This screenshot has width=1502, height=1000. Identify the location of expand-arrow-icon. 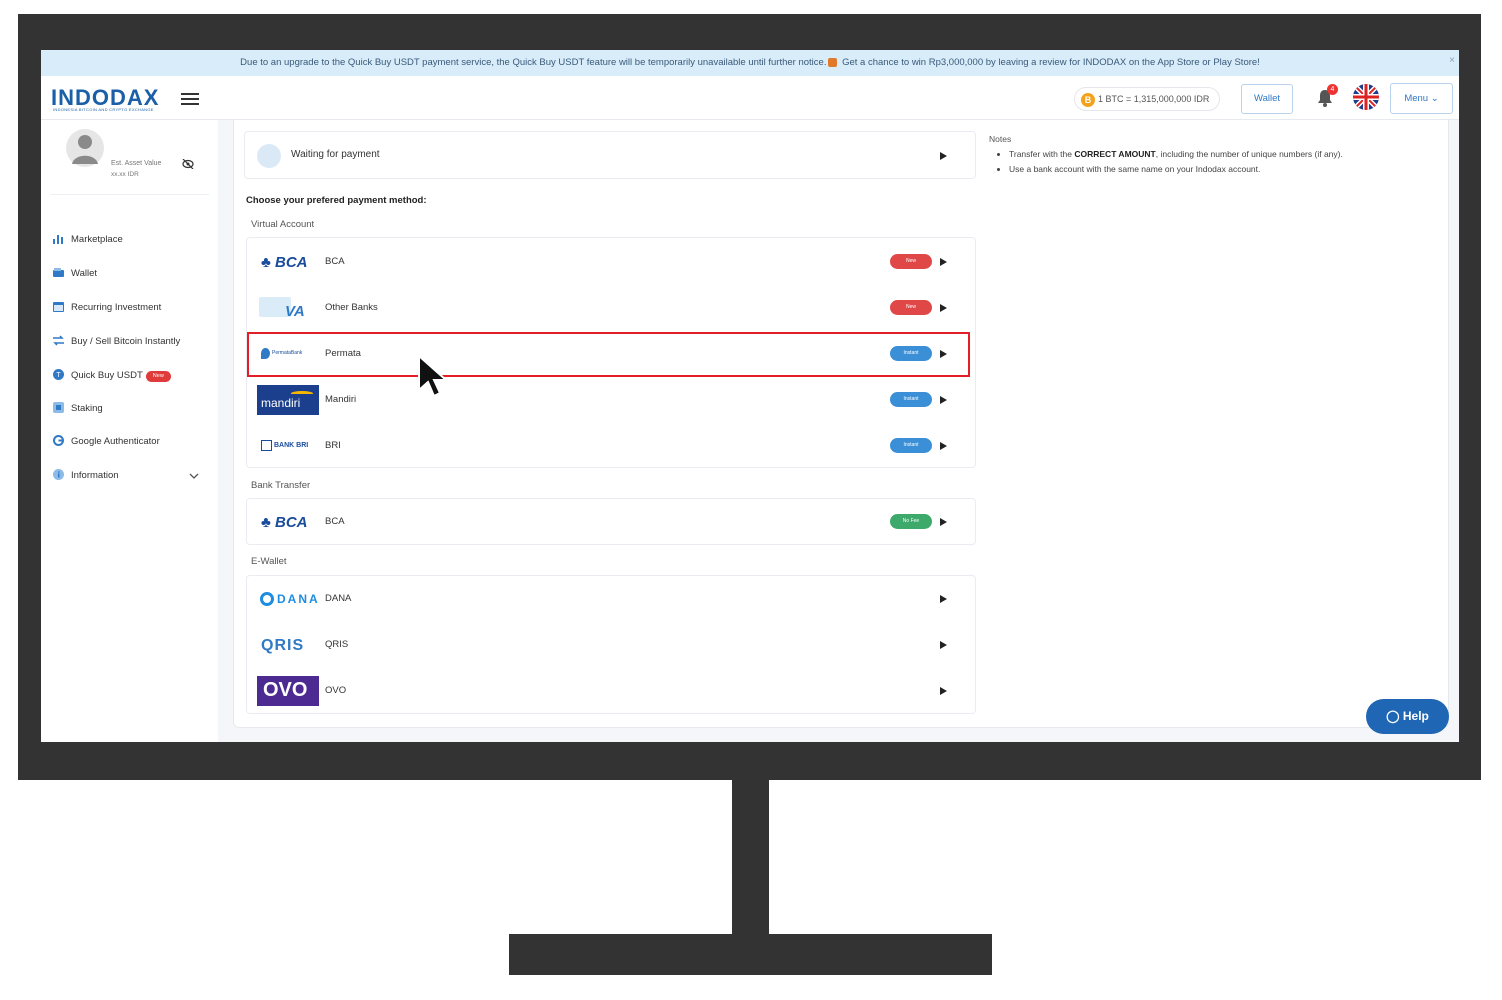
(943, 156).